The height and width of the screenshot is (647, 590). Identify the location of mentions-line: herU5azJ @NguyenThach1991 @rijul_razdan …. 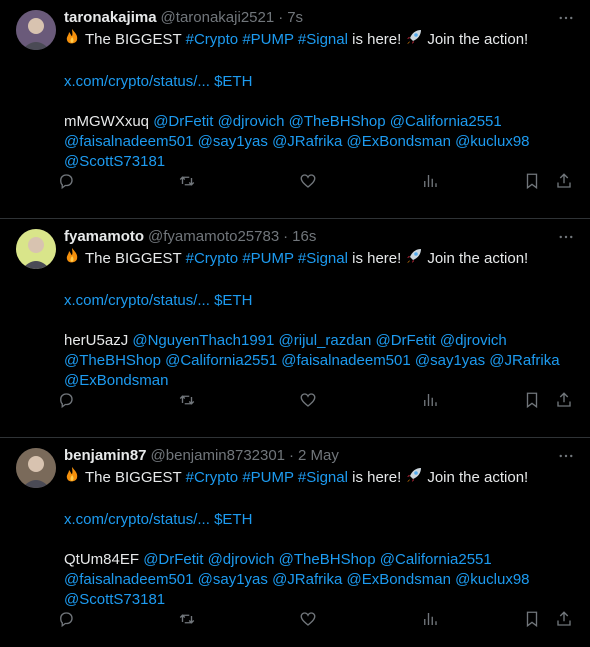
(321, 341).